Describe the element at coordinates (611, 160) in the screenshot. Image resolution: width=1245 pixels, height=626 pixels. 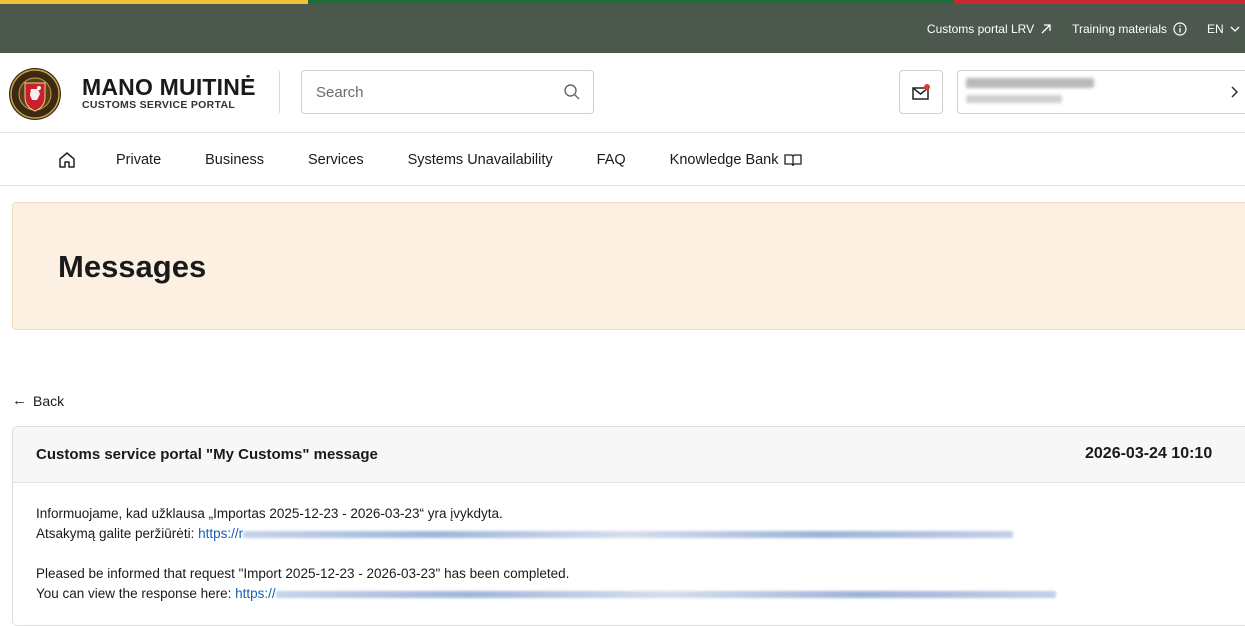
I see `nav-faq: FAQ` at that location.